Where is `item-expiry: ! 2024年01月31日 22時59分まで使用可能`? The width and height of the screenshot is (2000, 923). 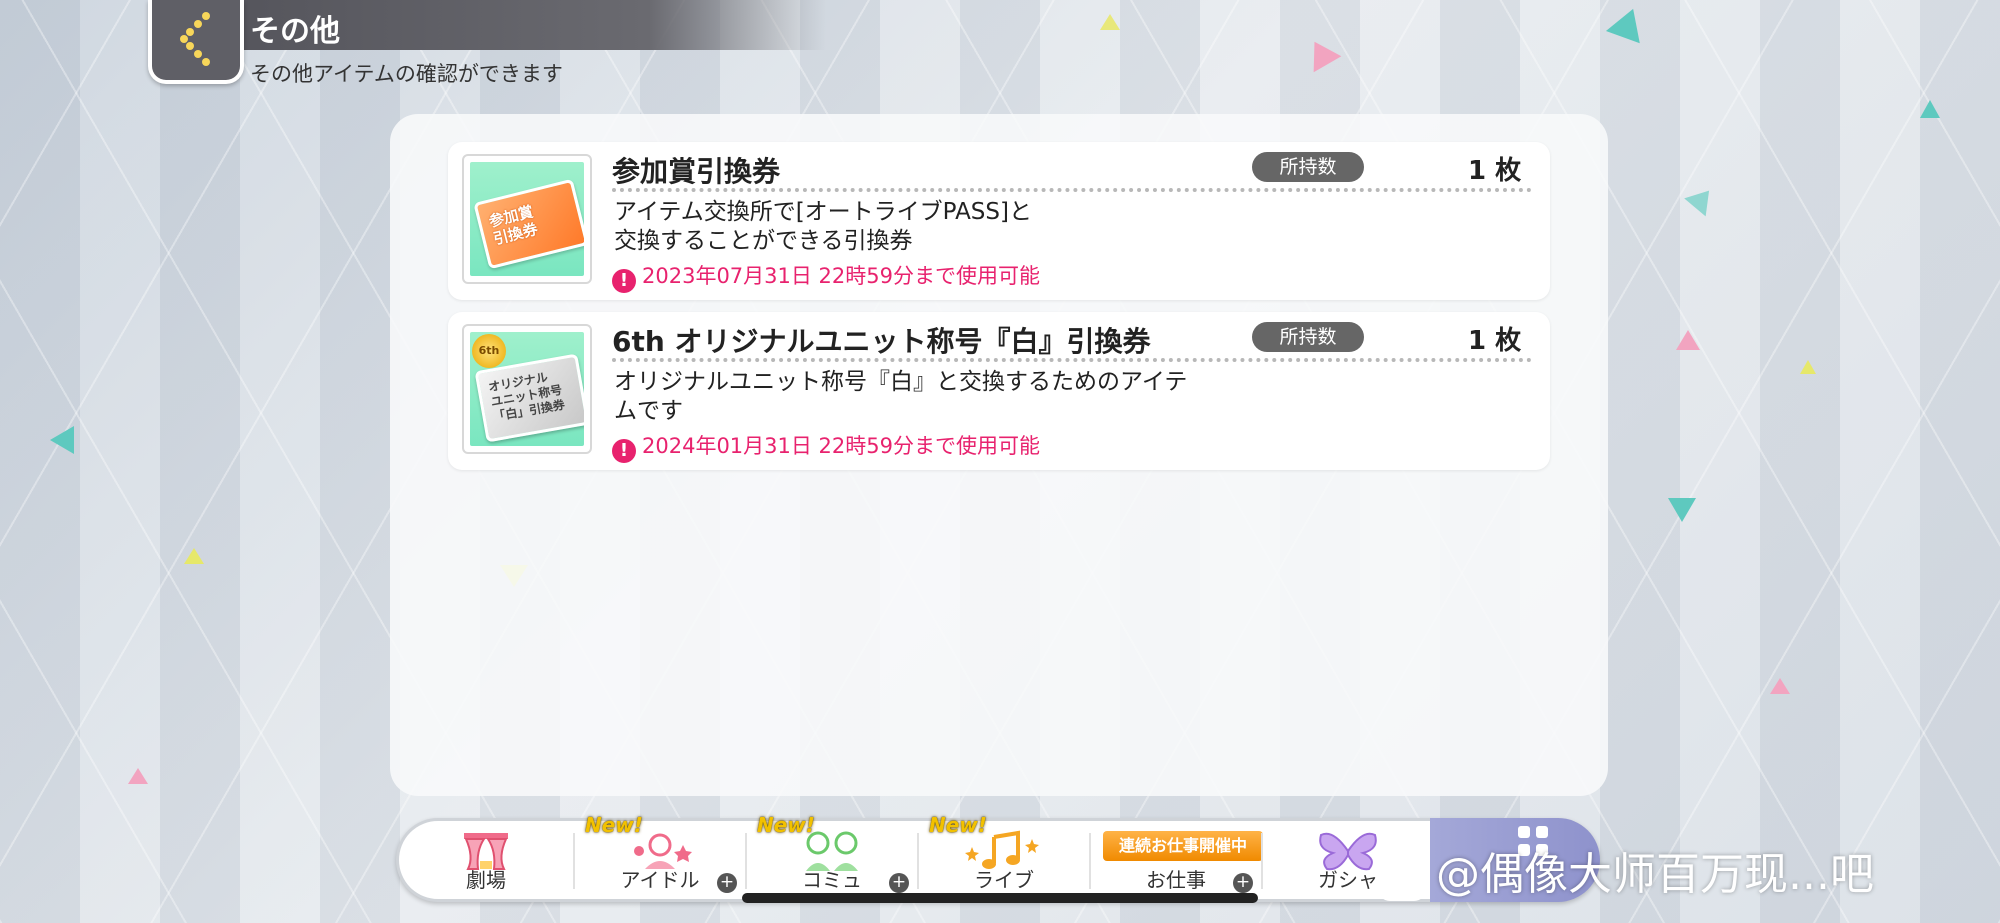
item-expiry: ! 2024年01月31日 22時59分まで使用可能 is located at coordinates (826, 446).